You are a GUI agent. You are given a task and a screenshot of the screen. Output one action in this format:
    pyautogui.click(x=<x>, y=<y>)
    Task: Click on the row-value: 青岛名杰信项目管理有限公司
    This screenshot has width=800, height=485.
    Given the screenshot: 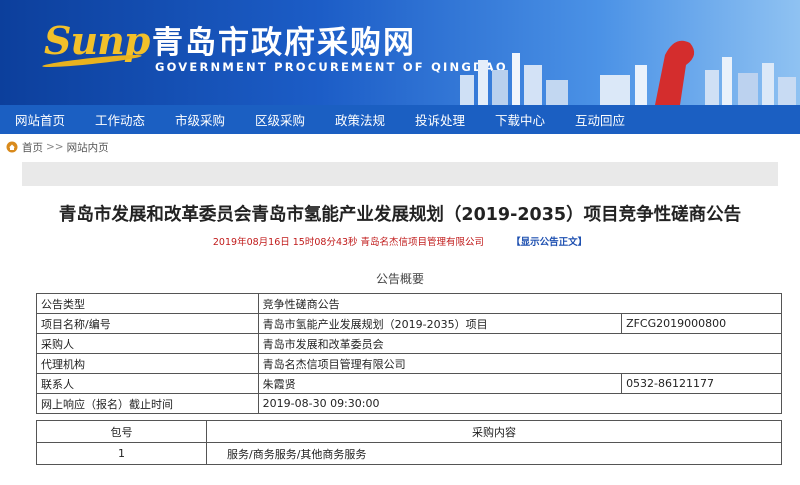 What is the action you would take?
    pyautogui.click(x=520, y=363)
    